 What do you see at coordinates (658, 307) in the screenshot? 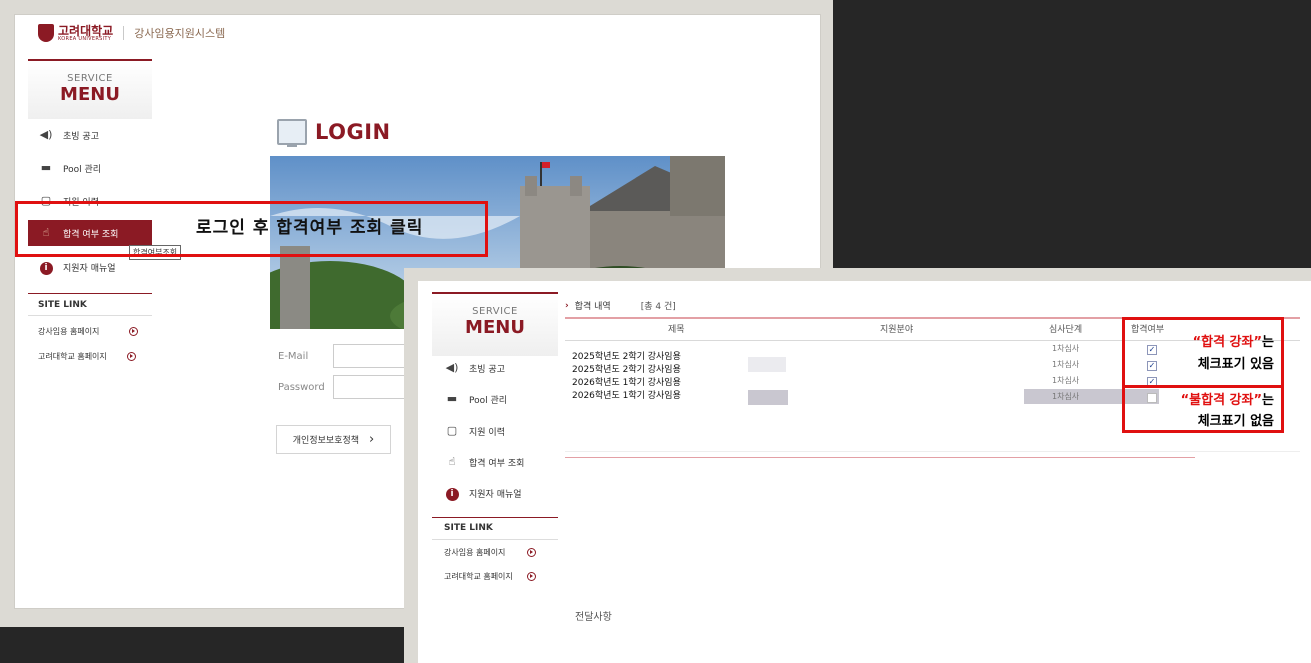
I see `result-count: [총 4 건]` at bounding box center [658, 307].